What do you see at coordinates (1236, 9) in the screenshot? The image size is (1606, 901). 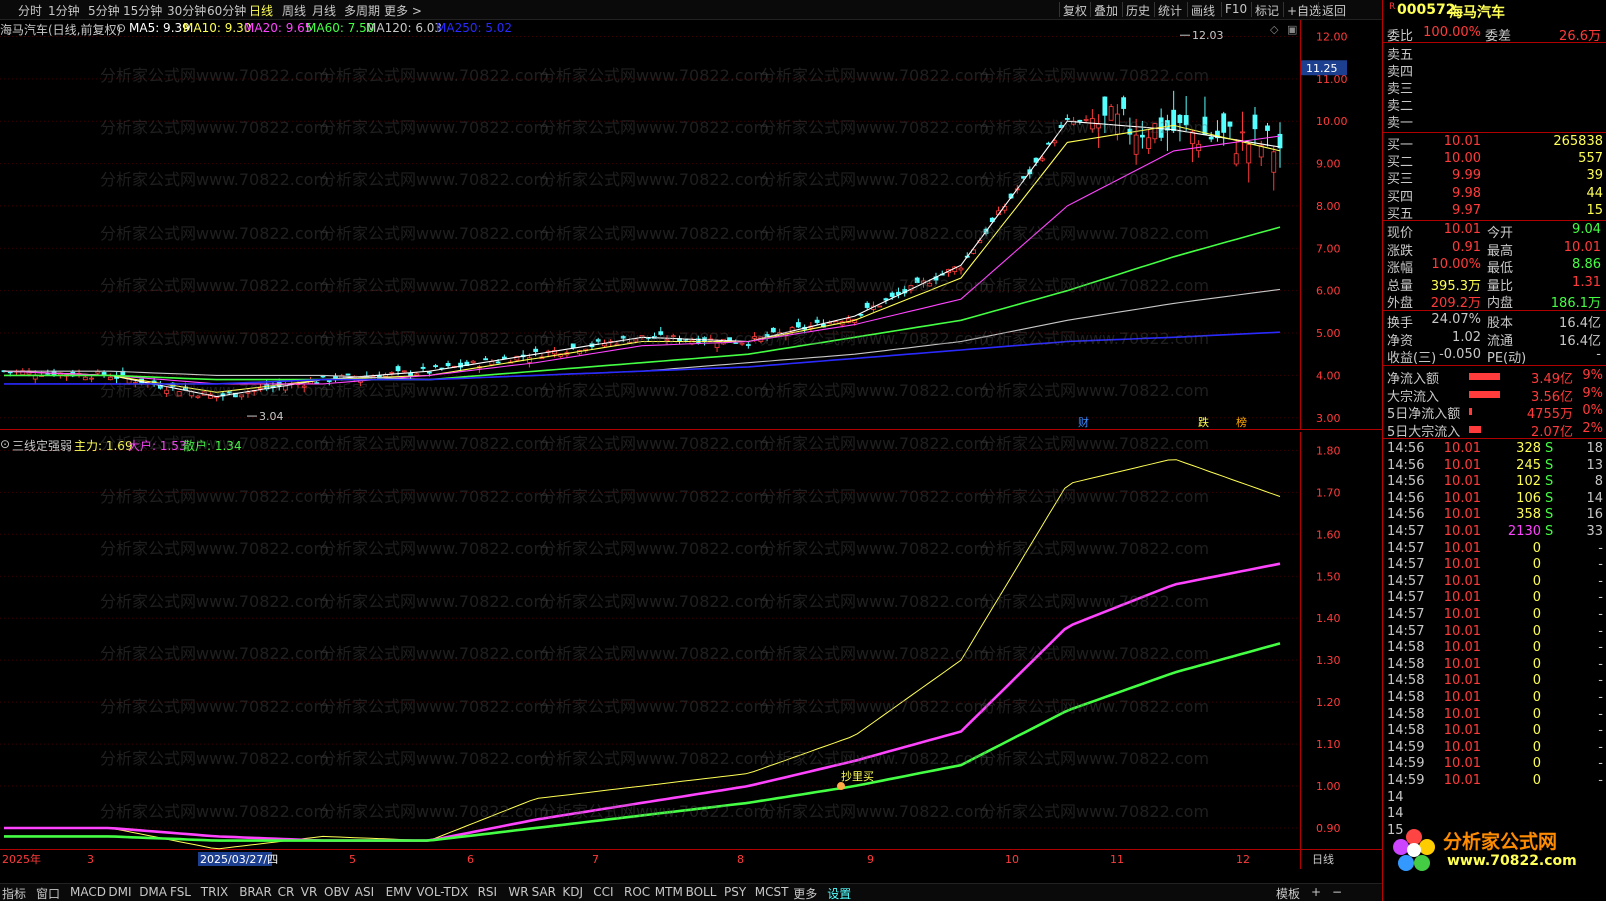 I see `tool-5: F10` at bounding box center [1236, 9].